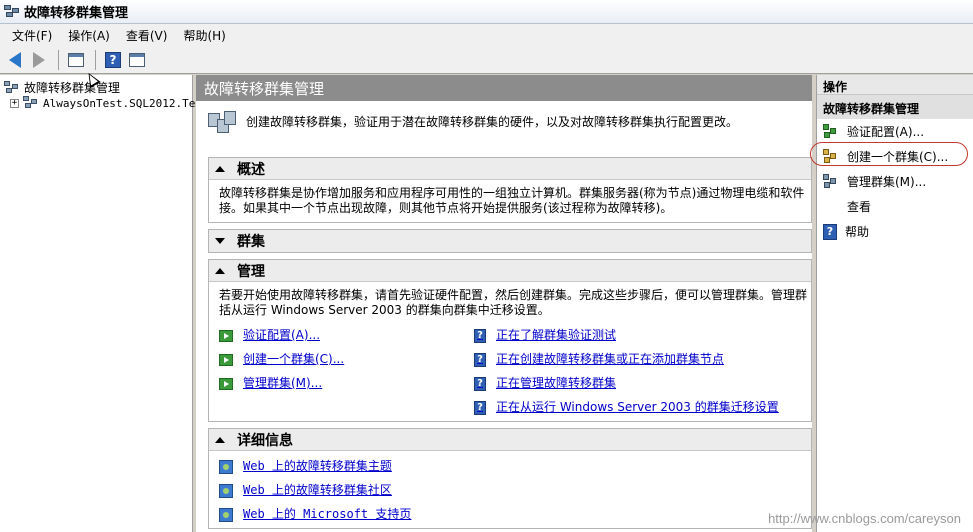 The width and height of the screenshot is (973, 532). Describe the element at coordinates (895, 85) in the screenshot. I see `actions-header: 操作` at that location.